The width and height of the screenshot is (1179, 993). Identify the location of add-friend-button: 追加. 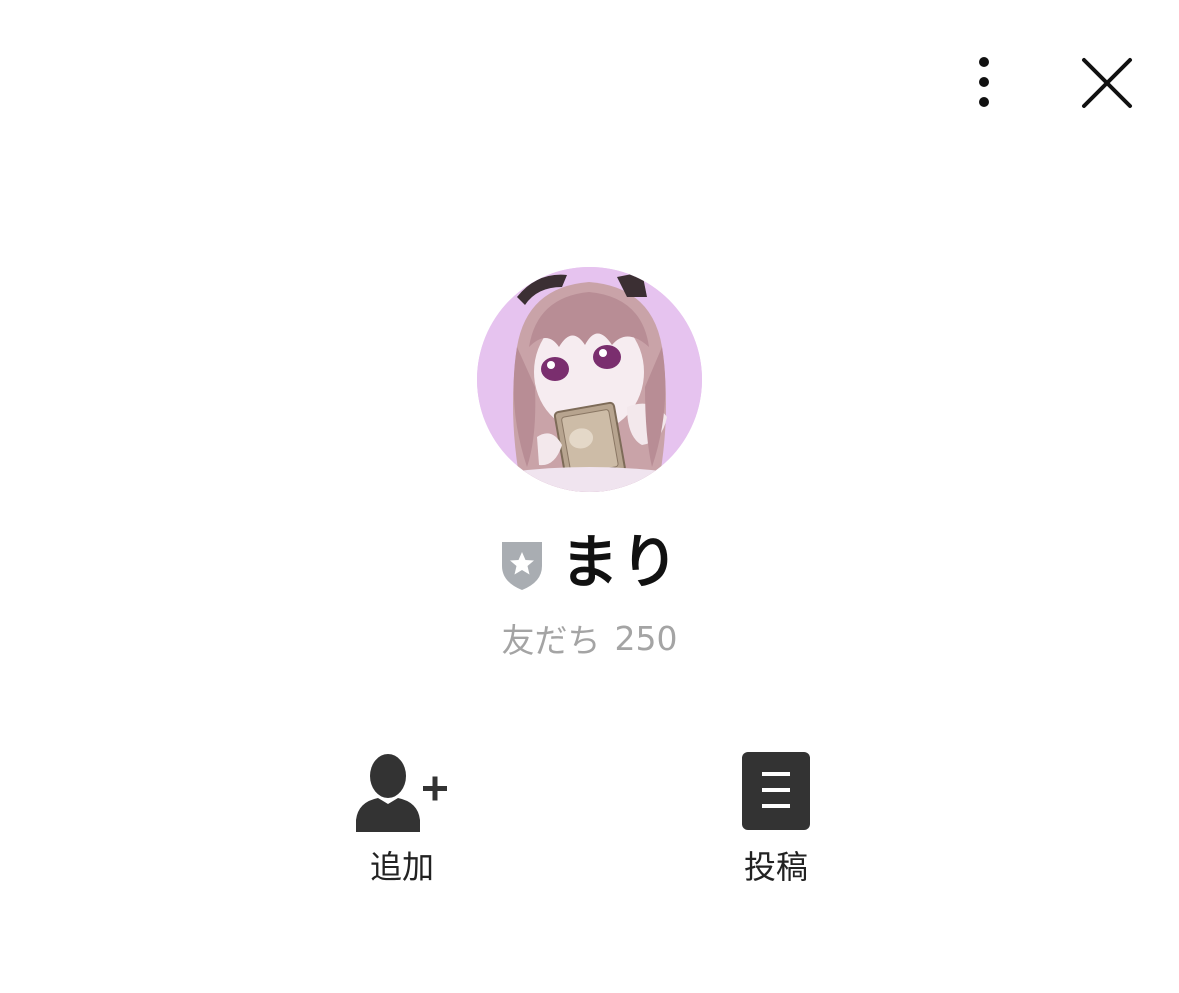
(402, 823).